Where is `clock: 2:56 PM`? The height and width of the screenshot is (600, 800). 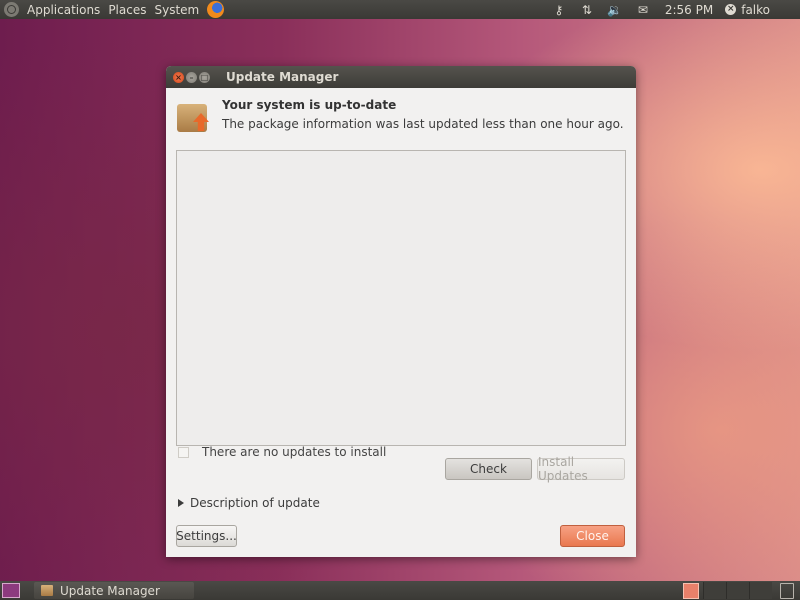 clock: 2:56 PM is located at coordinates (691, 10).